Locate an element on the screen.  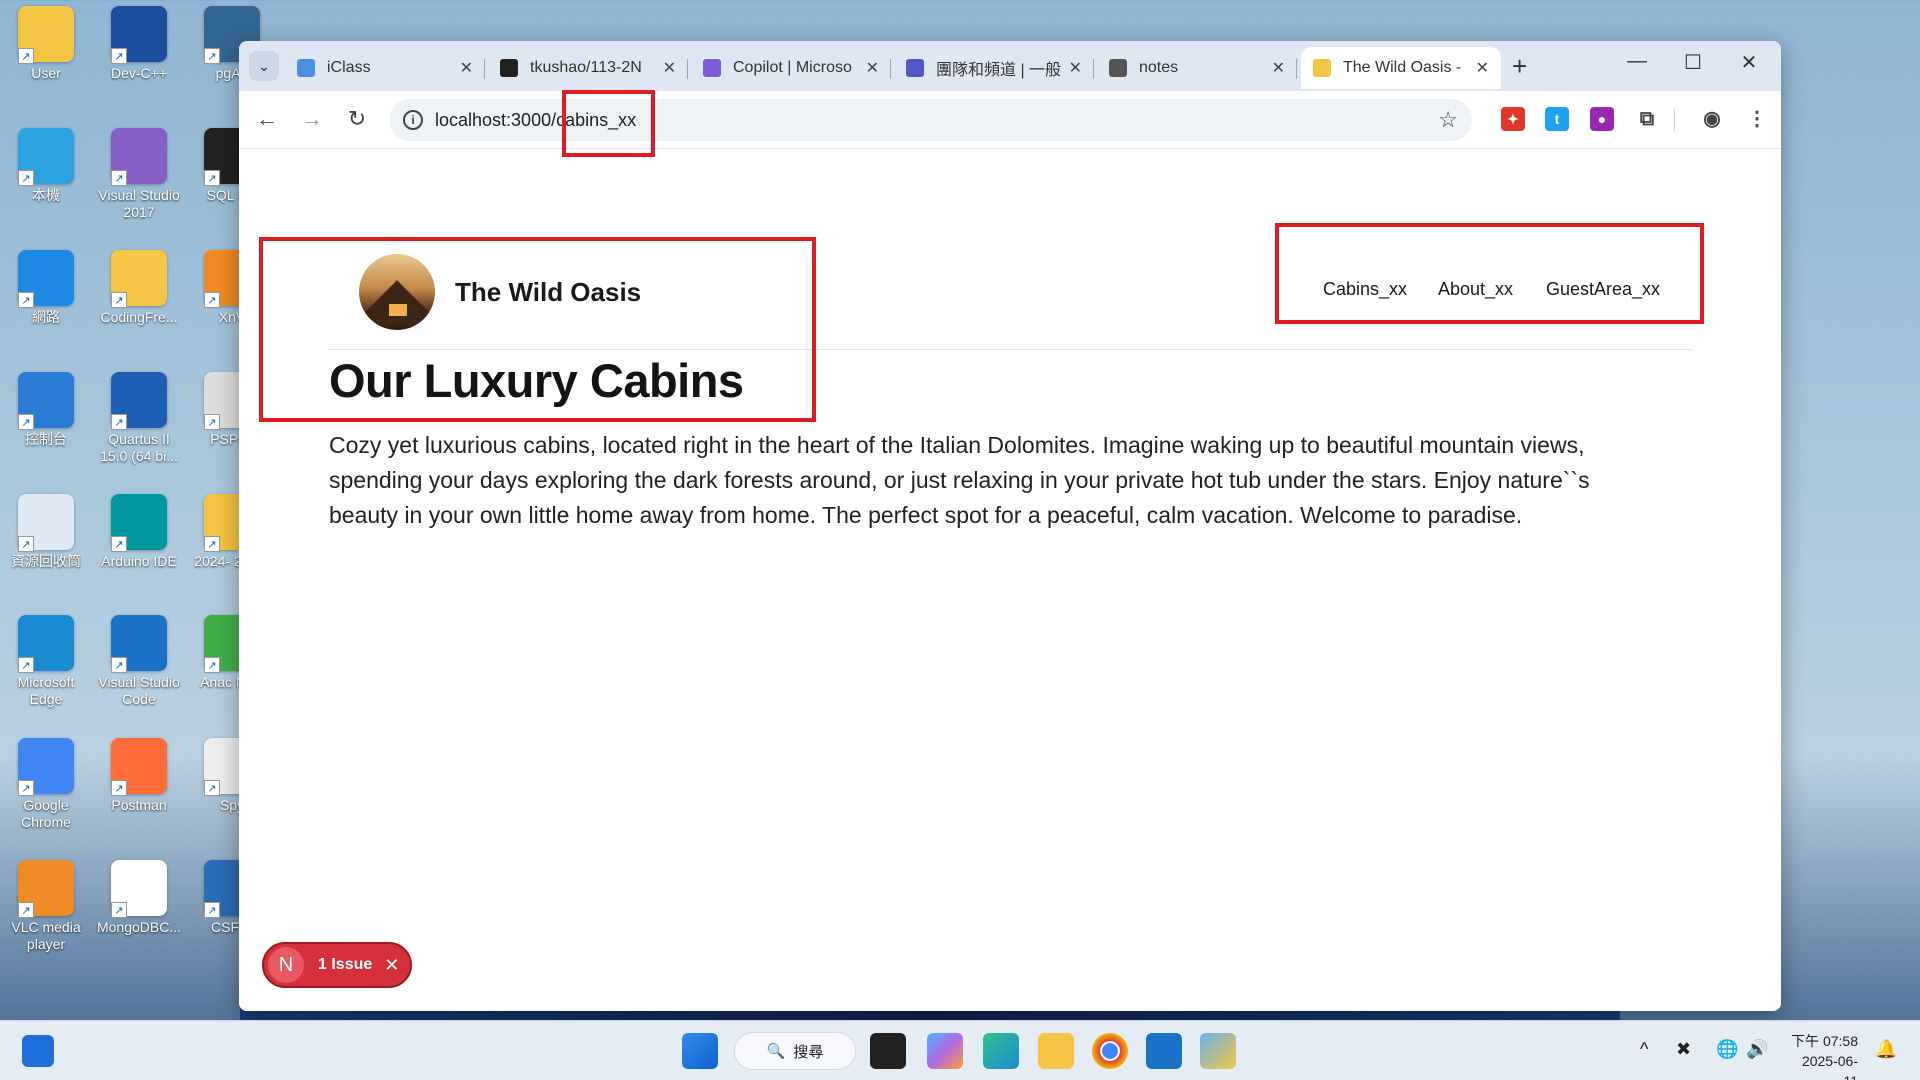
minimize-button: — is located at coordinates (1637, 61).